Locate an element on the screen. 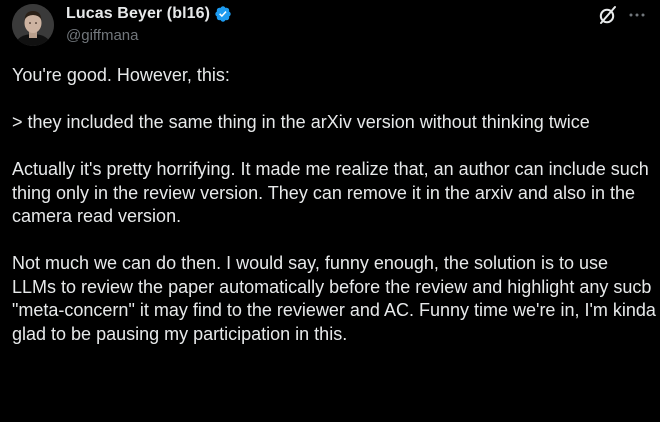  author-handle: @giffmana is located at coordinates (102, 35).